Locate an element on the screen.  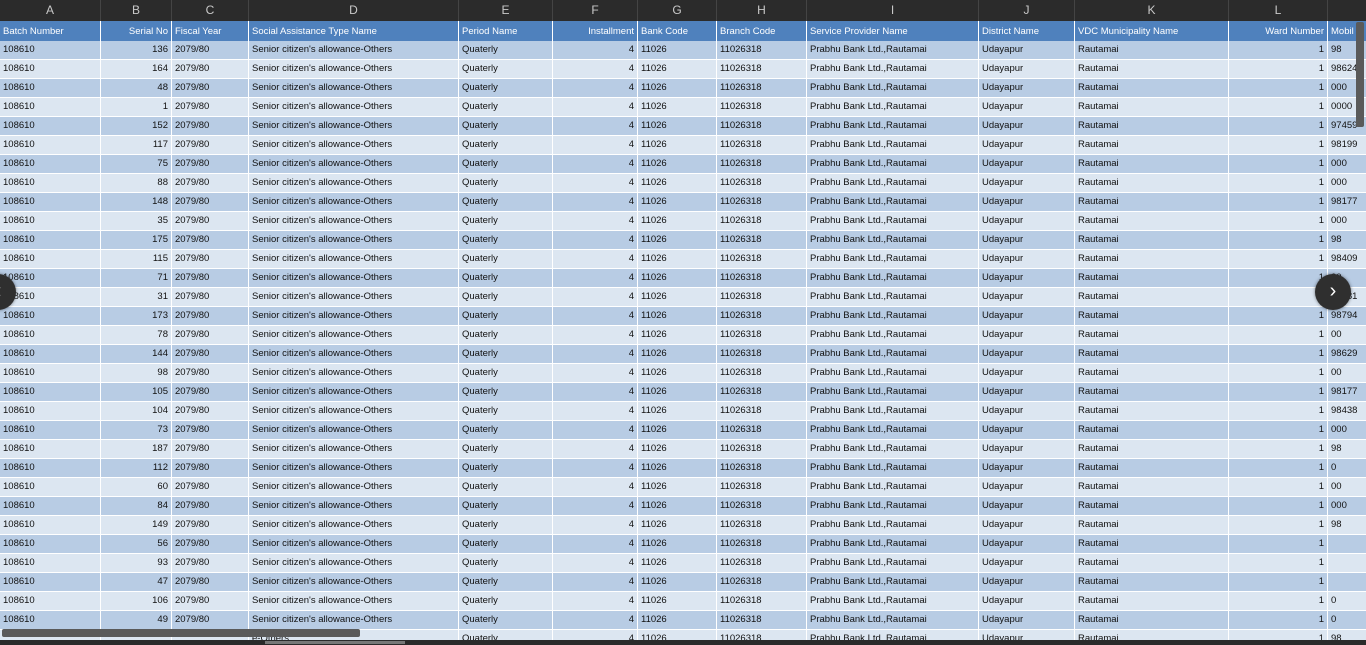
table-cell: 88 is located at coordinates (136, 183).